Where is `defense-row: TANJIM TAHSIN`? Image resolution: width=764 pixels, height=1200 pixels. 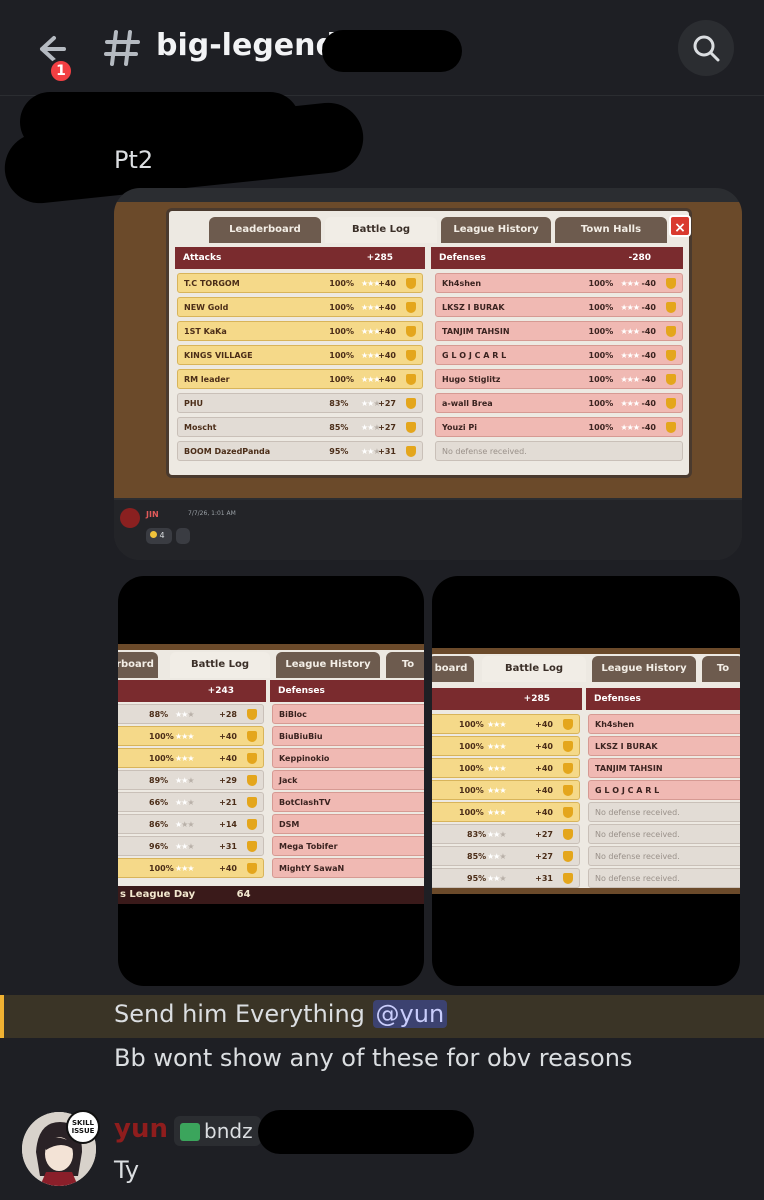
defense-row: TANJIM TAHSIN is located at coordinates (664, 768).